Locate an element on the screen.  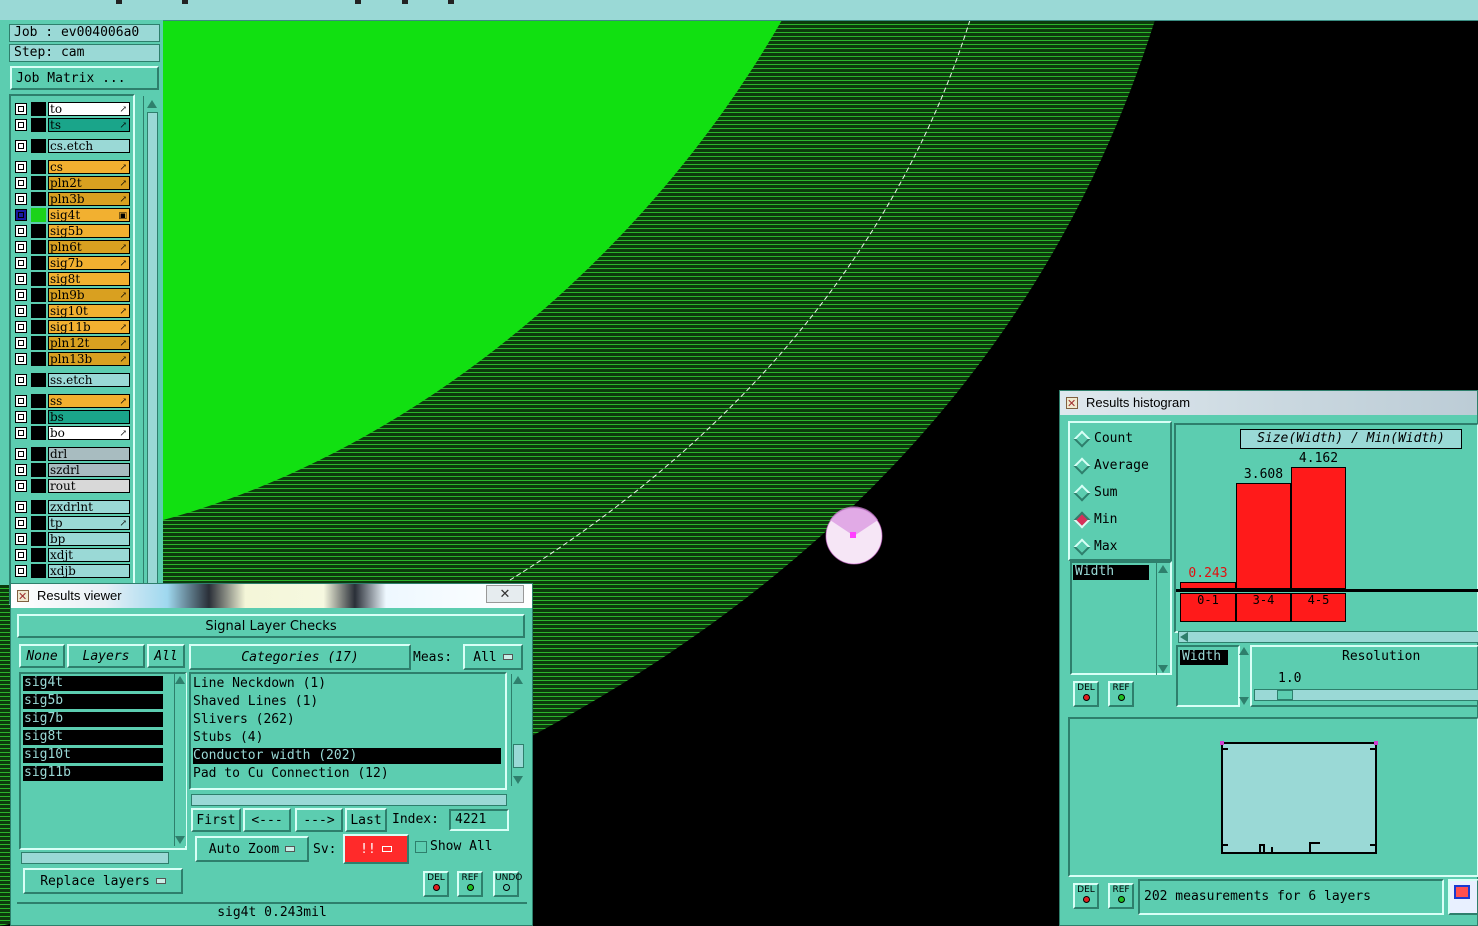
category-item: Shaved Lines (1) is located at coordinates (255, 702).